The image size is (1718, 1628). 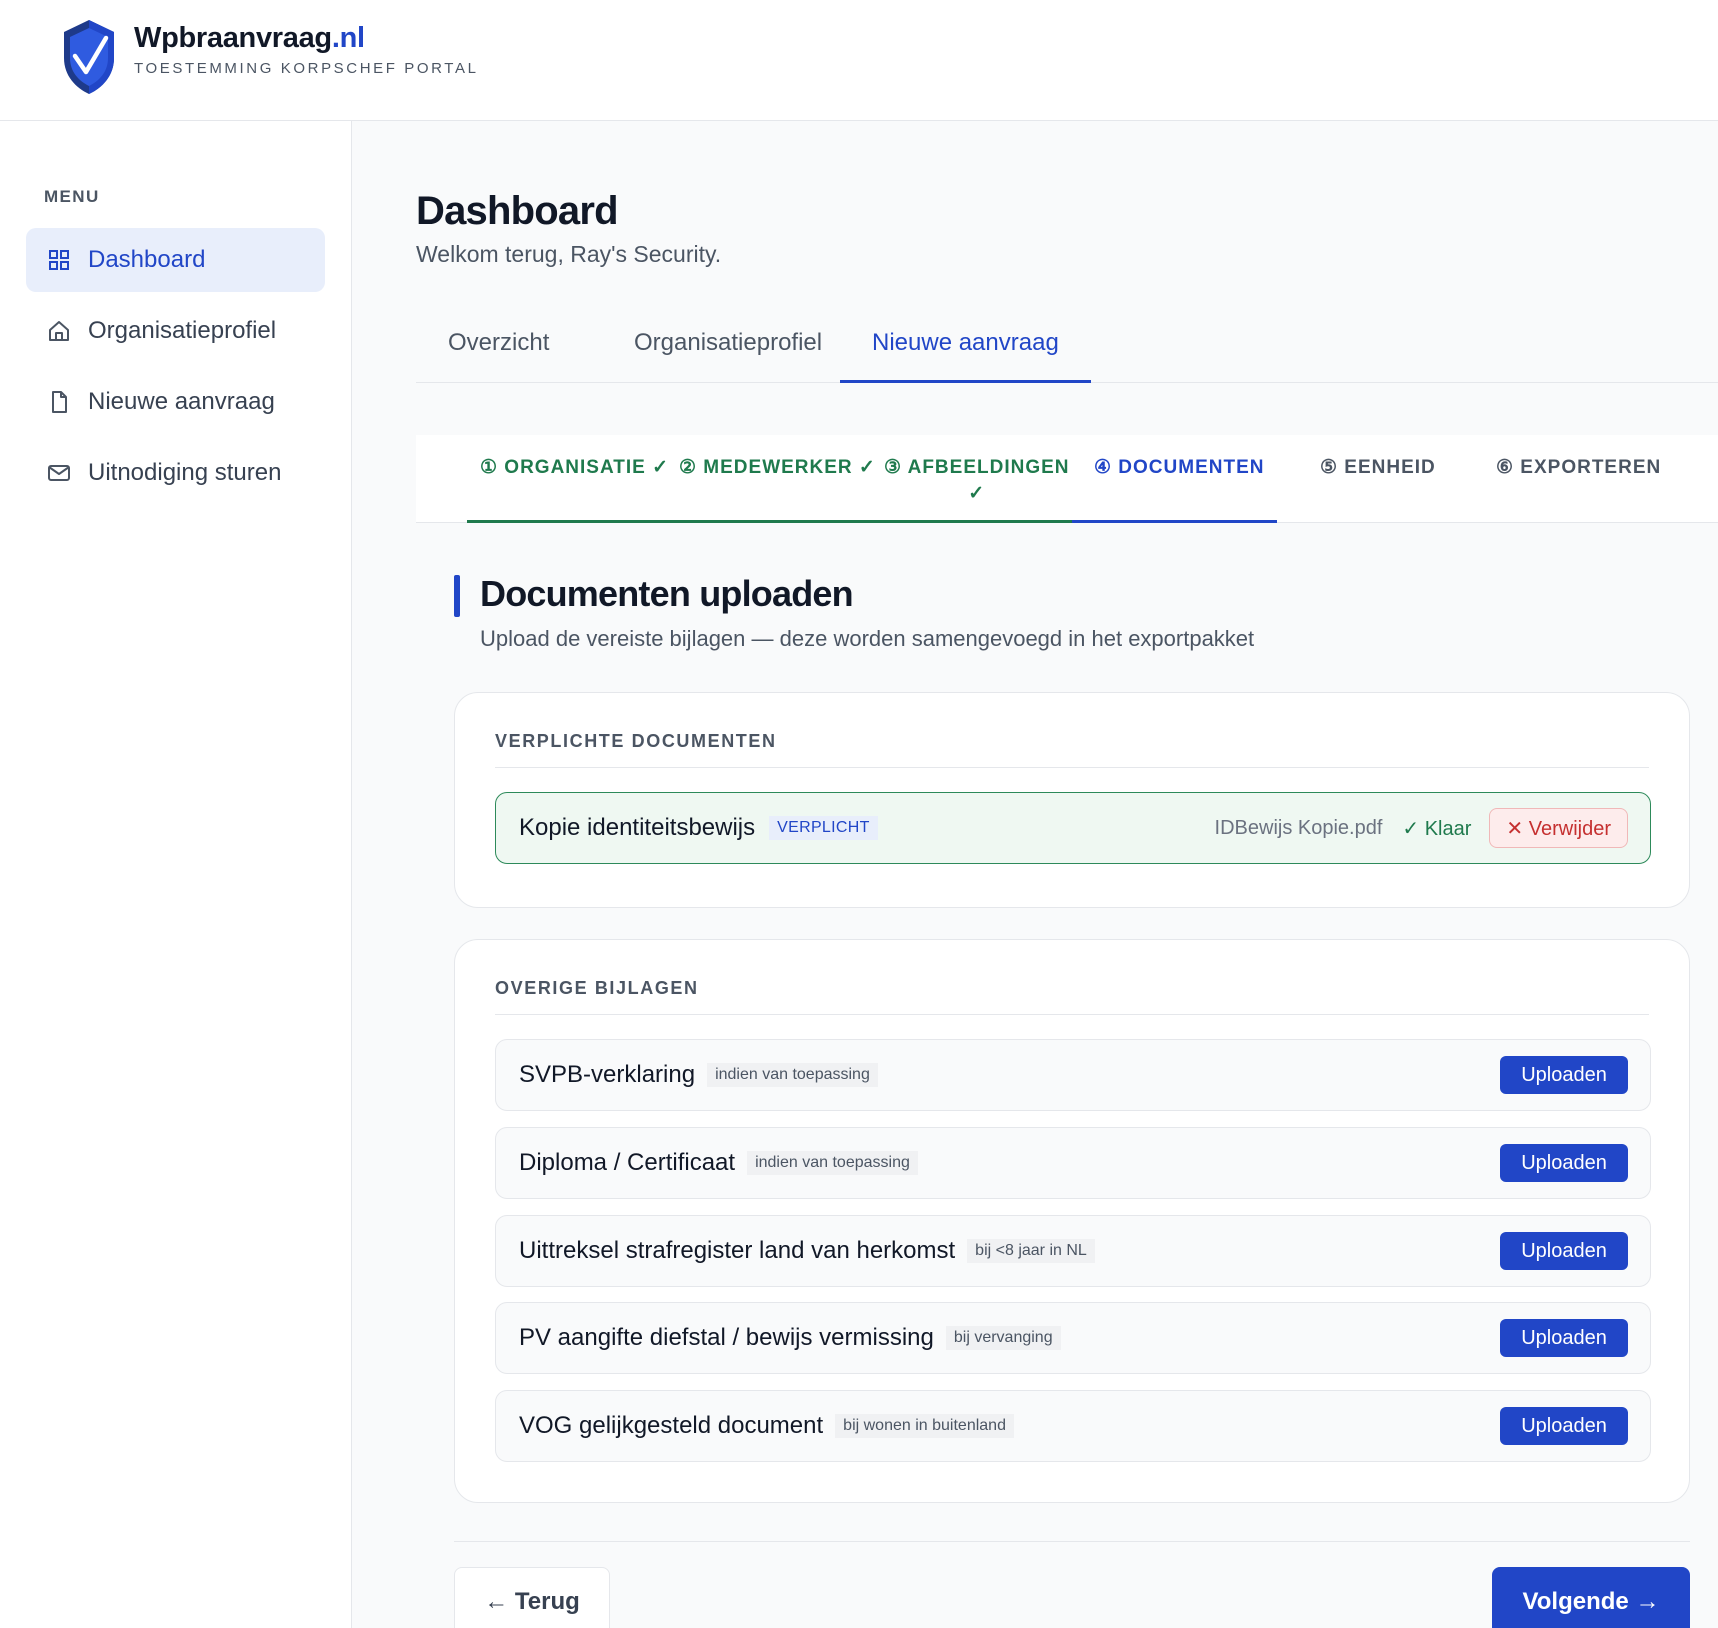 I want to click on step-eenheid: ⑤ EENHEID, so click(x=1378, y=468).